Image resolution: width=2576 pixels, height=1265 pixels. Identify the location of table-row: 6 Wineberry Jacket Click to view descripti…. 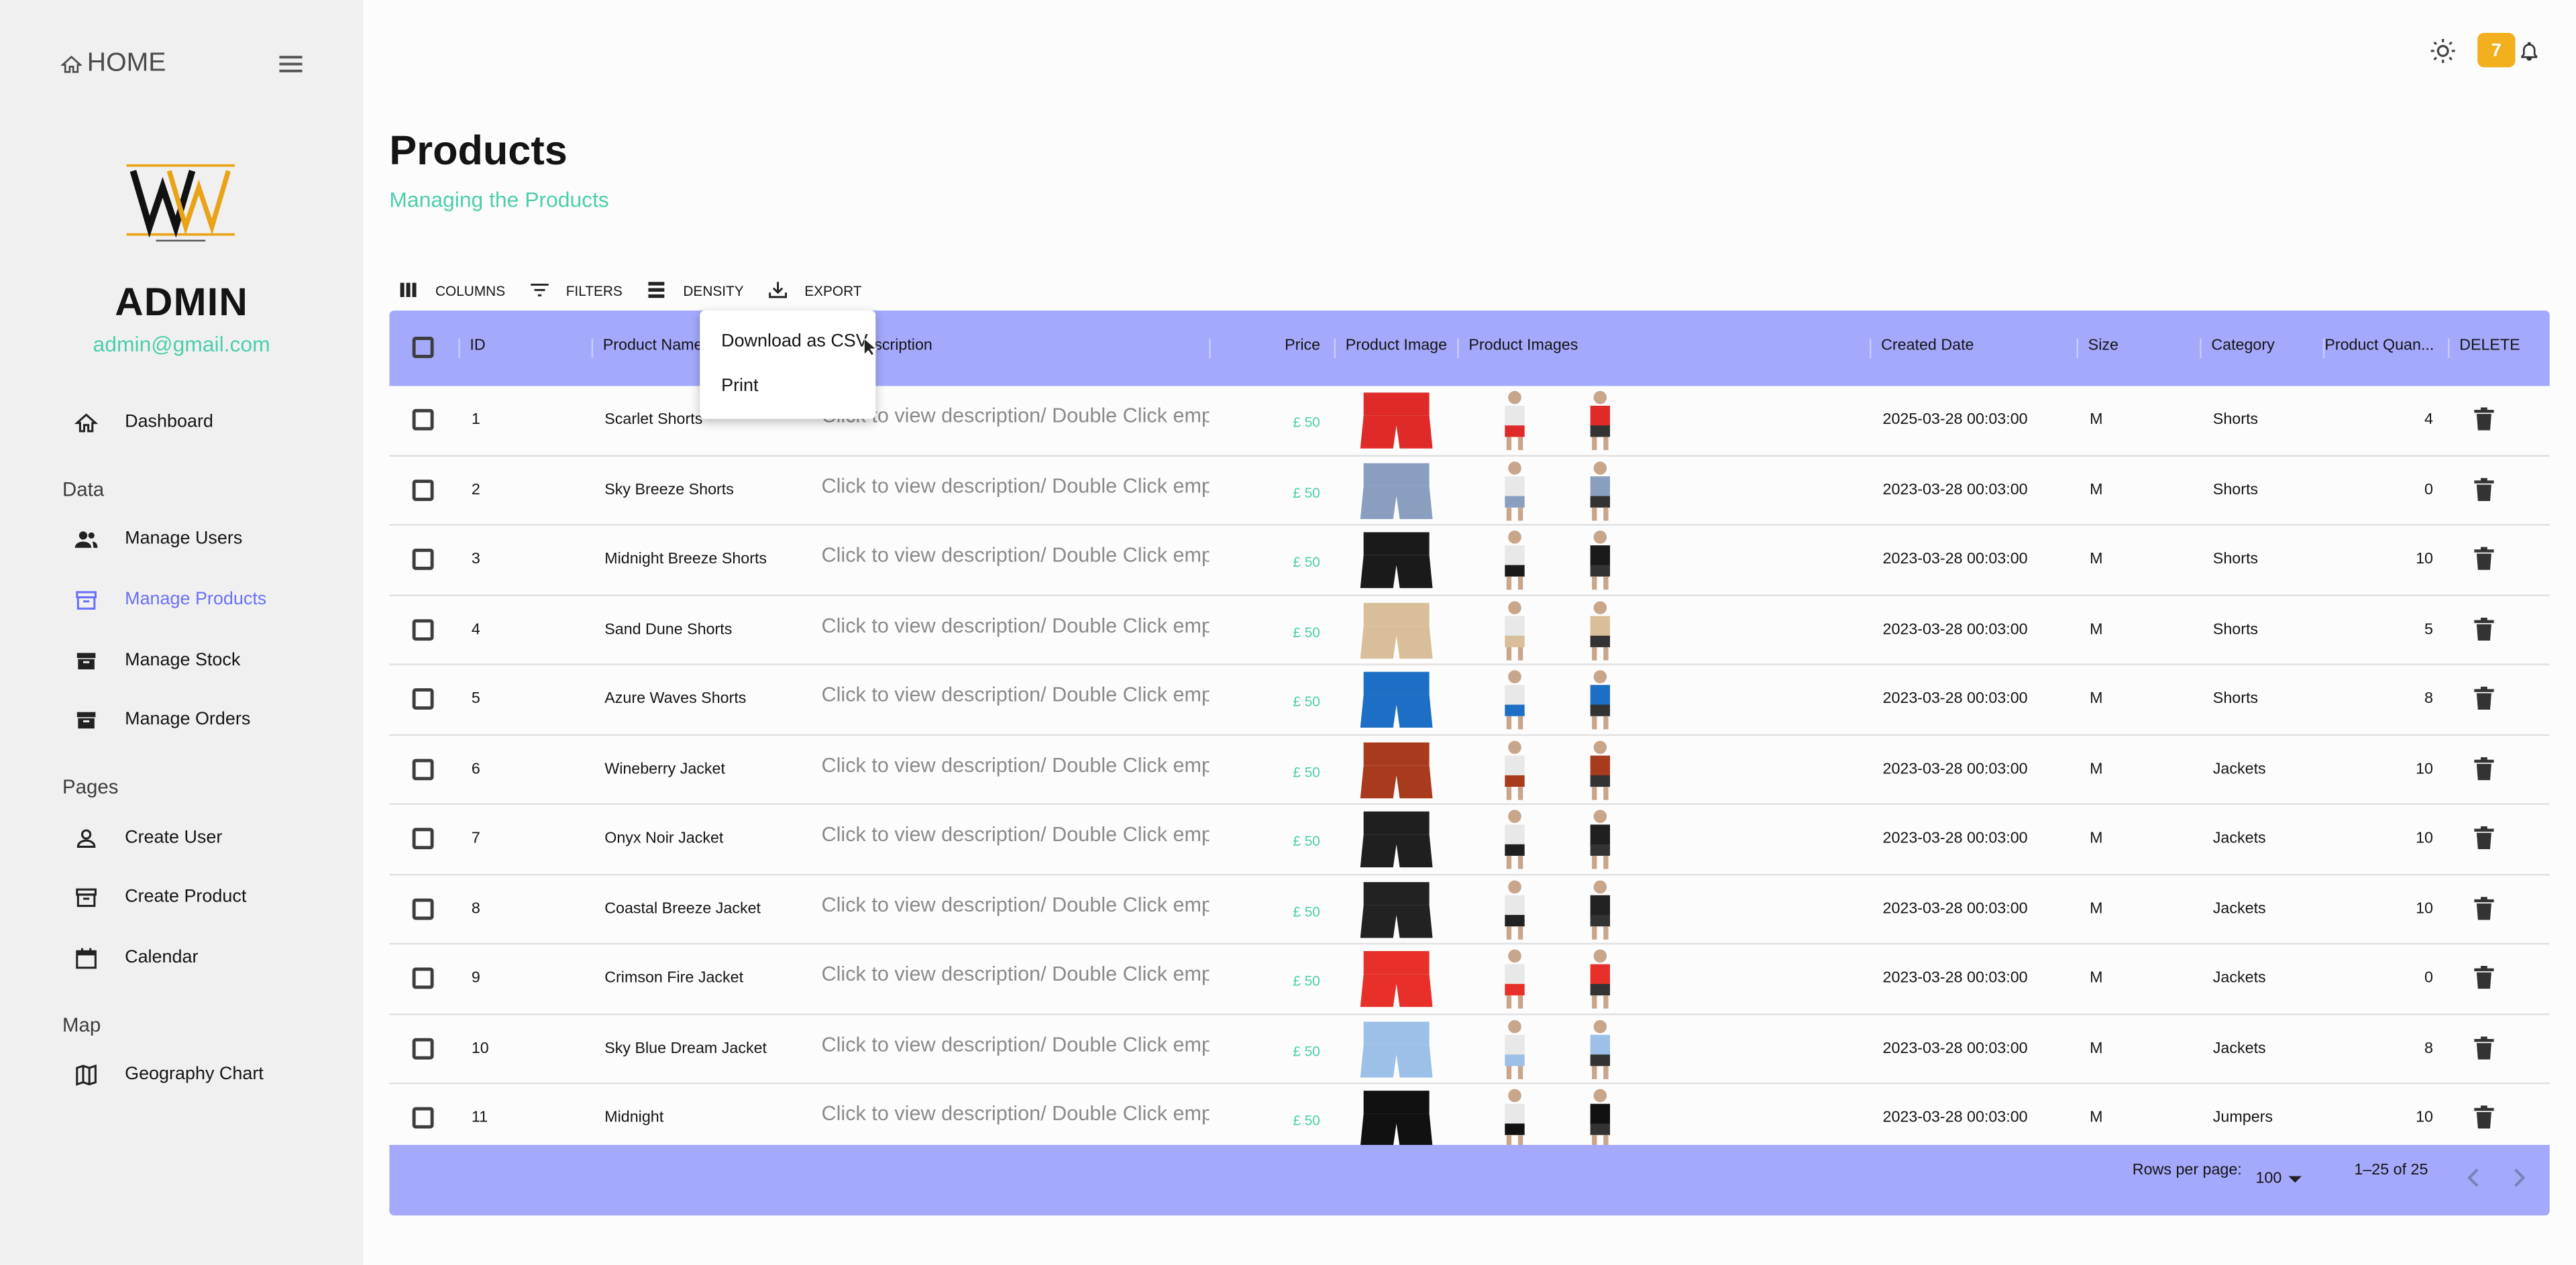
(1469, 770).